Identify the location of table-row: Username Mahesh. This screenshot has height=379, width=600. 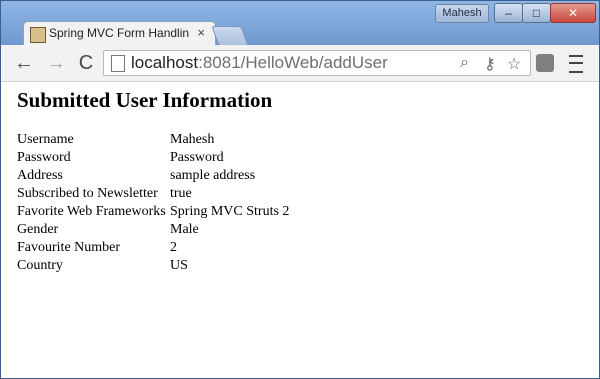
(153, 141).